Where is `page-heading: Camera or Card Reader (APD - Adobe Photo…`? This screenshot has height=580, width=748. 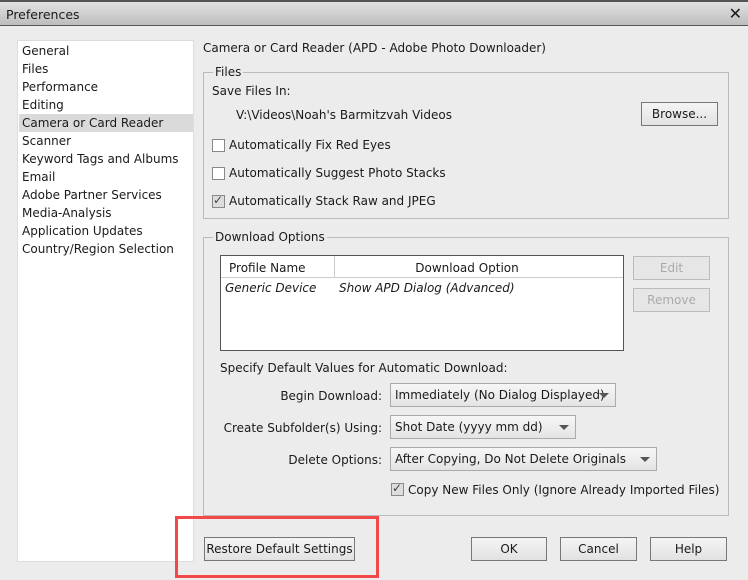
page-heading: Camera or Card Reader (APD - Adobe Photo… is located at coordinates (374, 48).